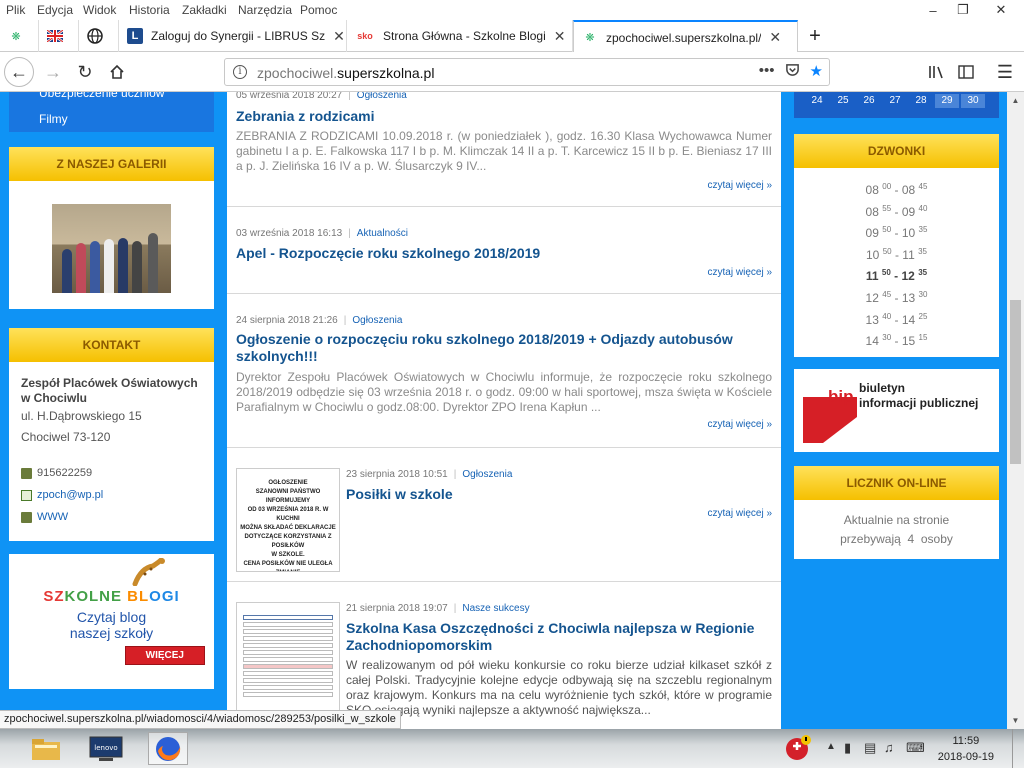 The image size is (1024, 768). What do you see at coordinates (240, 72) in the screenshot?
I see `site-info-icon: i` at bounding box center [240, 72].